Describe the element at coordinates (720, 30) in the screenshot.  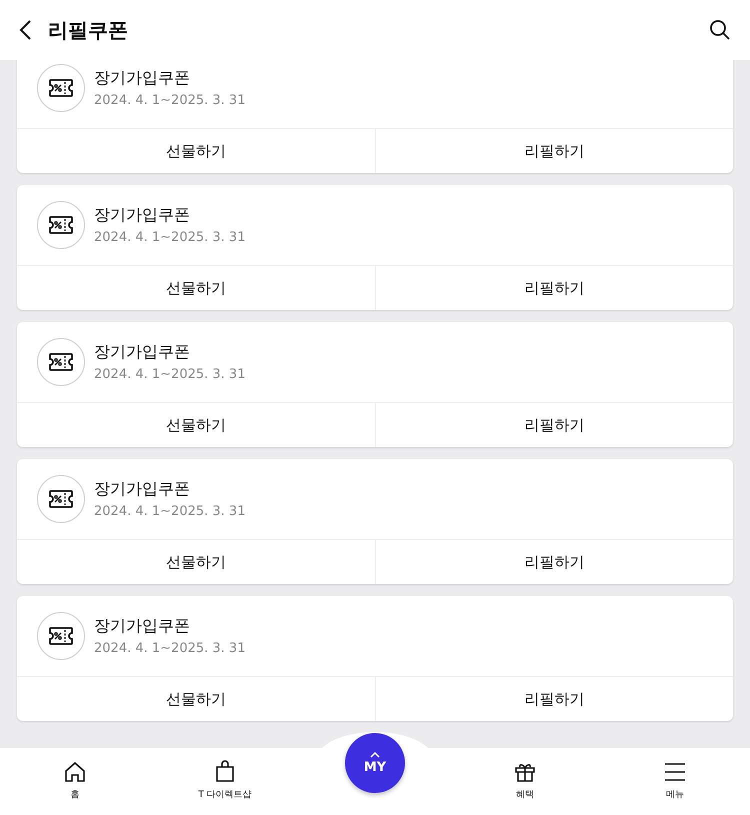
I see `search-button` at that location.